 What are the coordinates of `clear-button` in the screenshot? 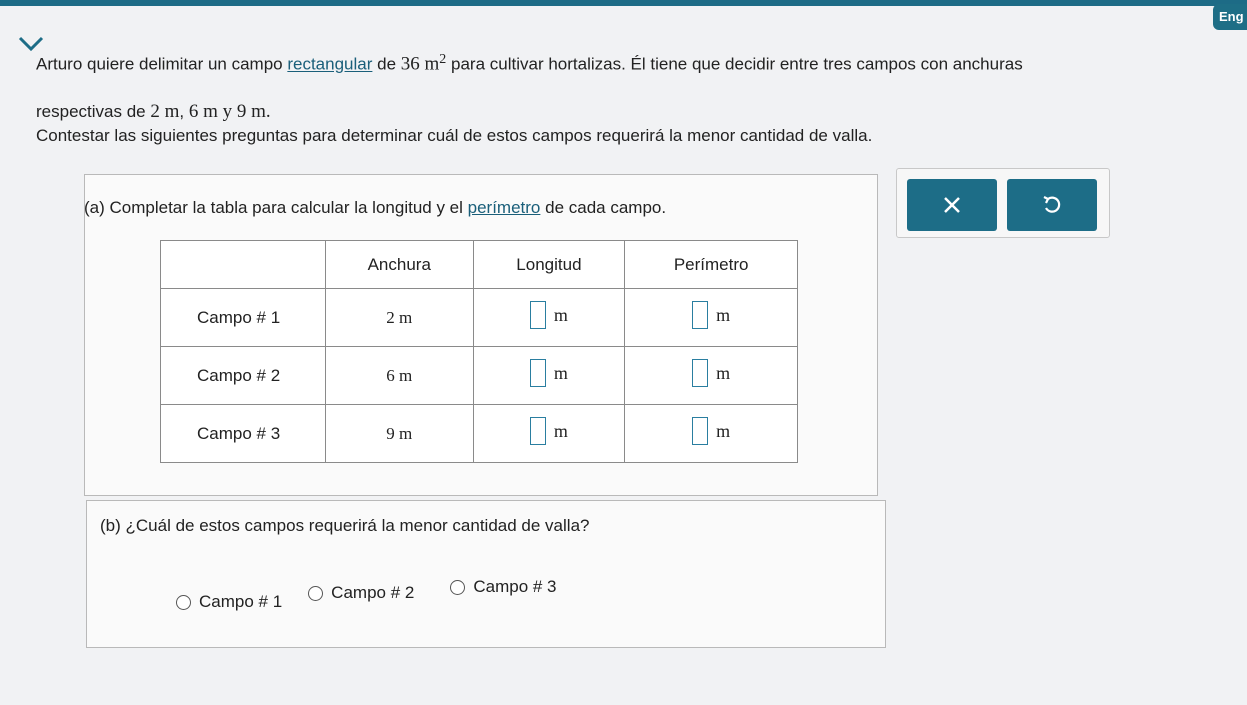 It's located at (952, 205).